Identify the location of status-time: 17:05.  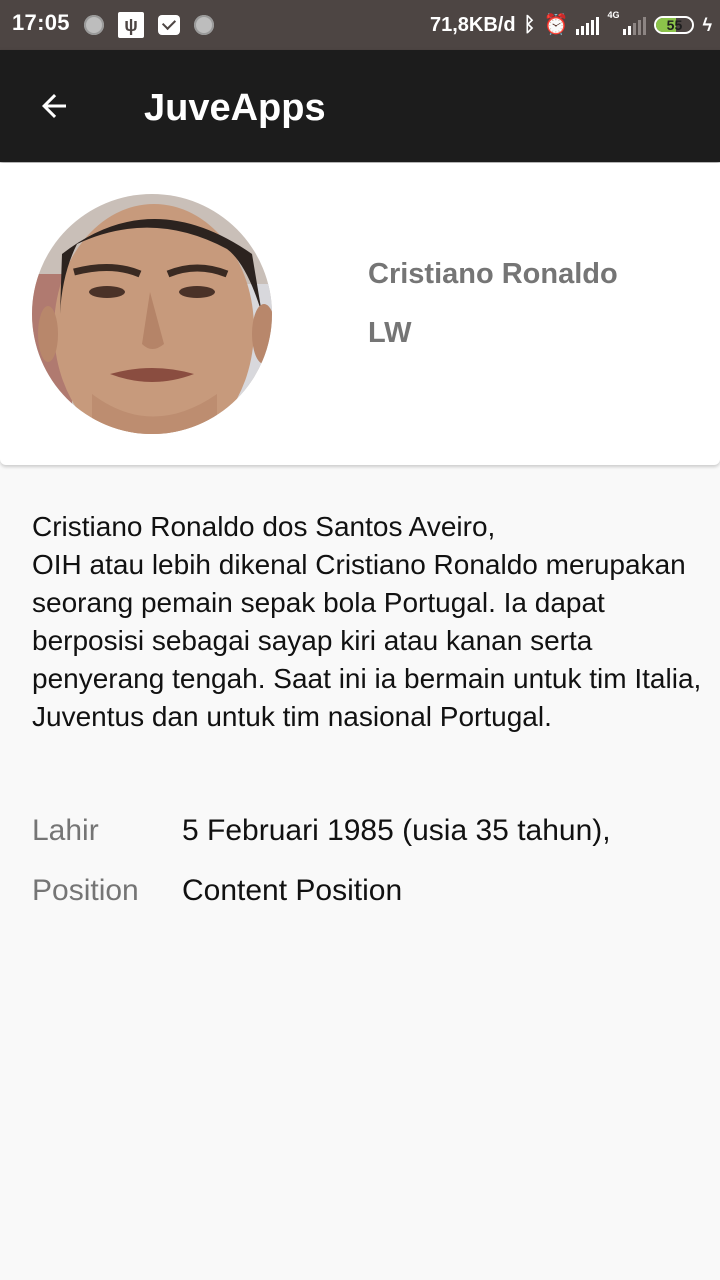
(41, 22).